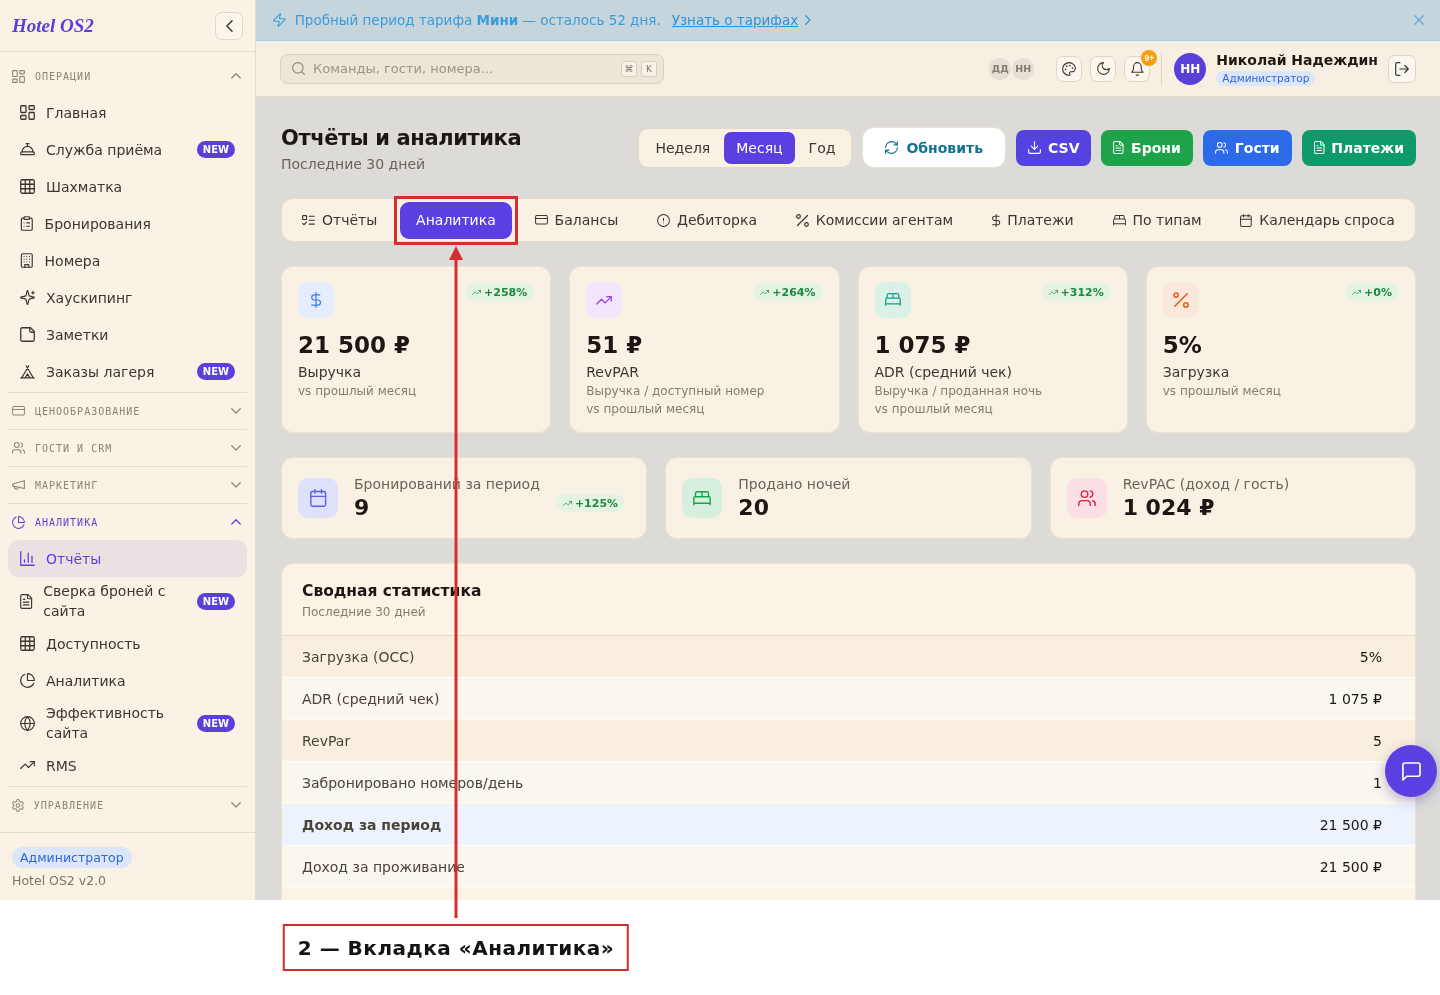  What do you see at coordinates (127, 723) in the screenshot?
I see `sidebar-item: Эффективность сайта NEW` at bounding box center [127, 723].